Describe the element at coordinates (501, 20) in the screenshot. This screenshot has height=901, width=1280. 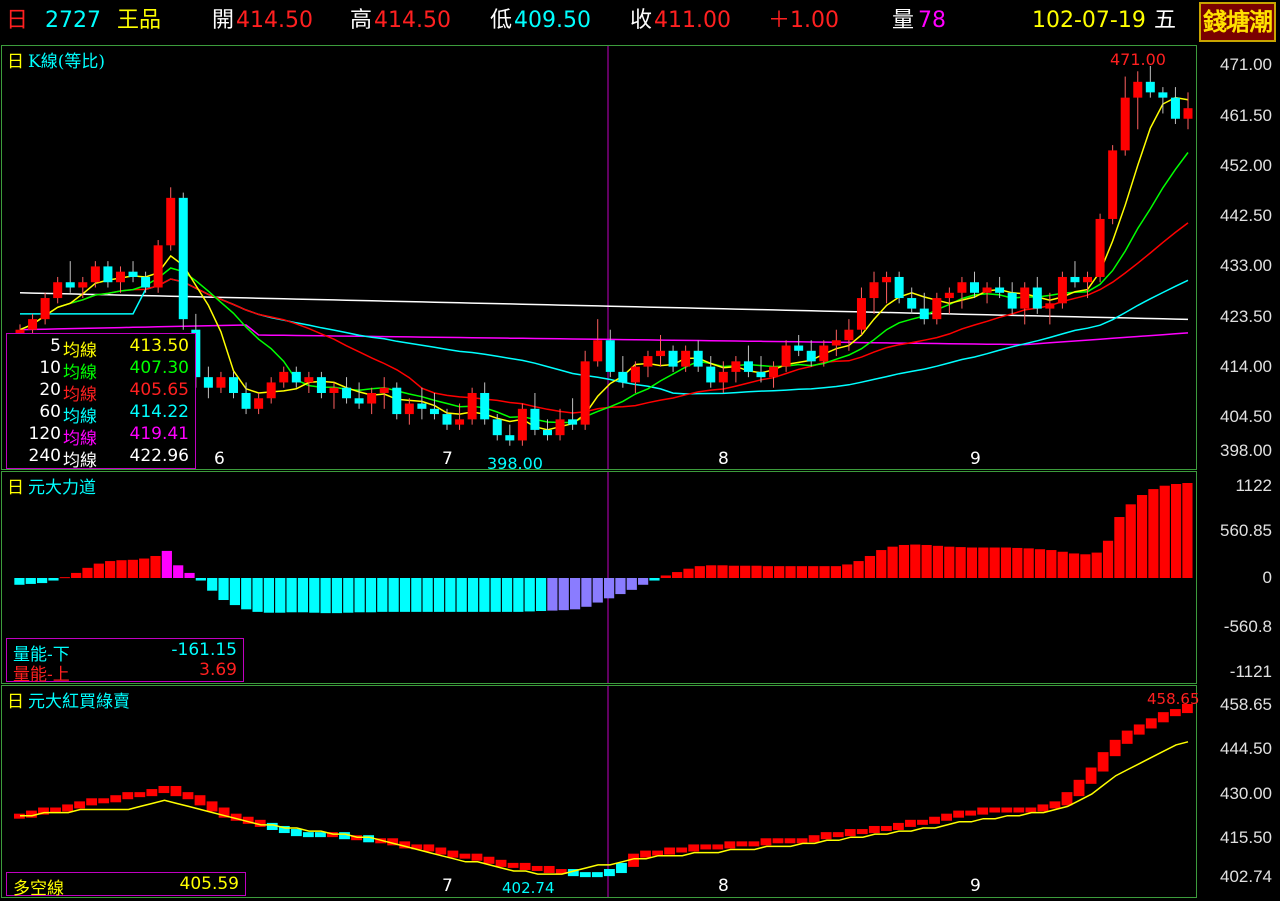
I see `low-label: 低` at that location.